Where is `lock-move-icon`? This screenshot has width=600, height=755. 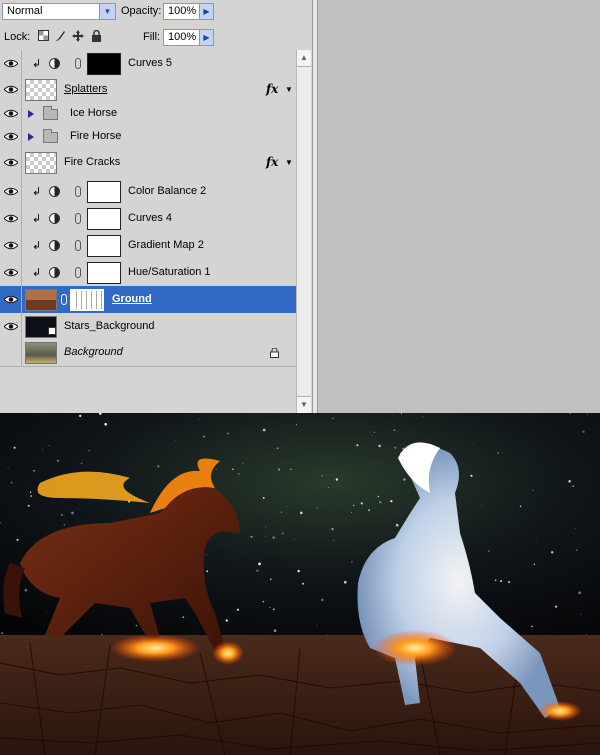 lock-move-icon is located at coordinates (78, 36).